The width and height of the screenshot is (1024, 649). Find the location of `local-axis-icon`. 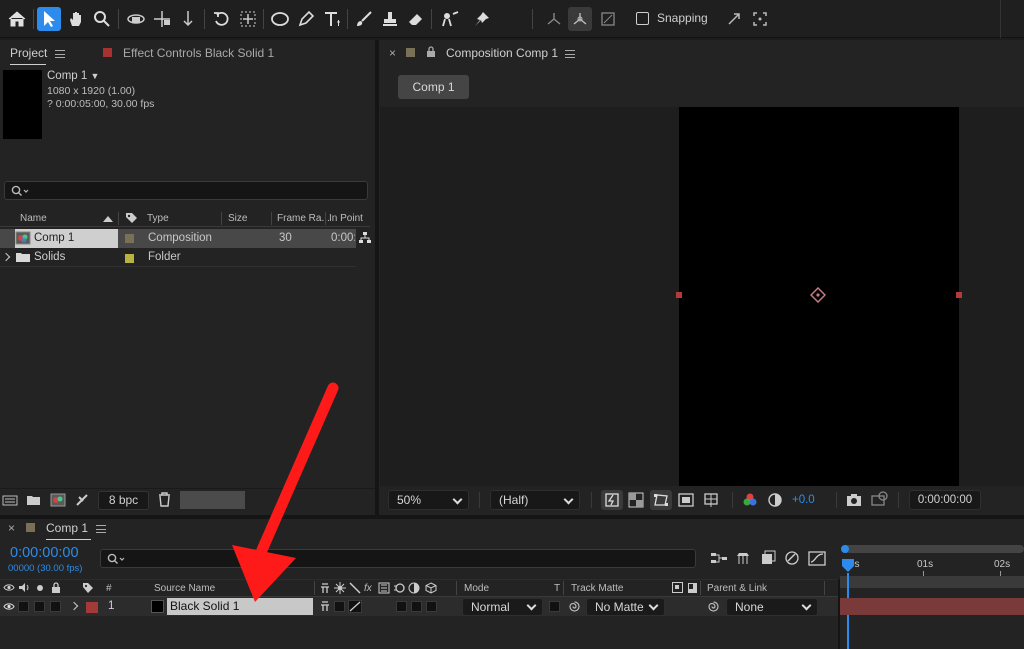

local-axis-icon is located at coordinates (554, 19).